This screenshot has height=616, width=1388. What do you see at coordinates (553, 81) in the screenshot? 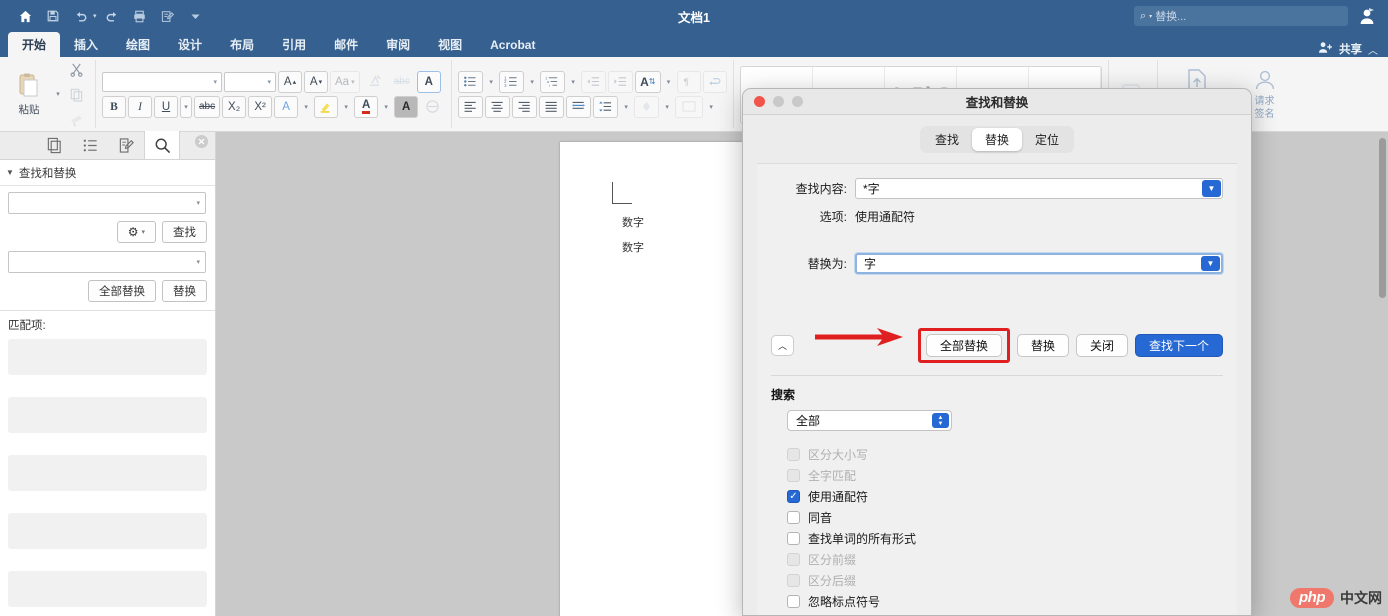
I see `multilevel-list-button: 1ai` at bounding box center [553, 81].